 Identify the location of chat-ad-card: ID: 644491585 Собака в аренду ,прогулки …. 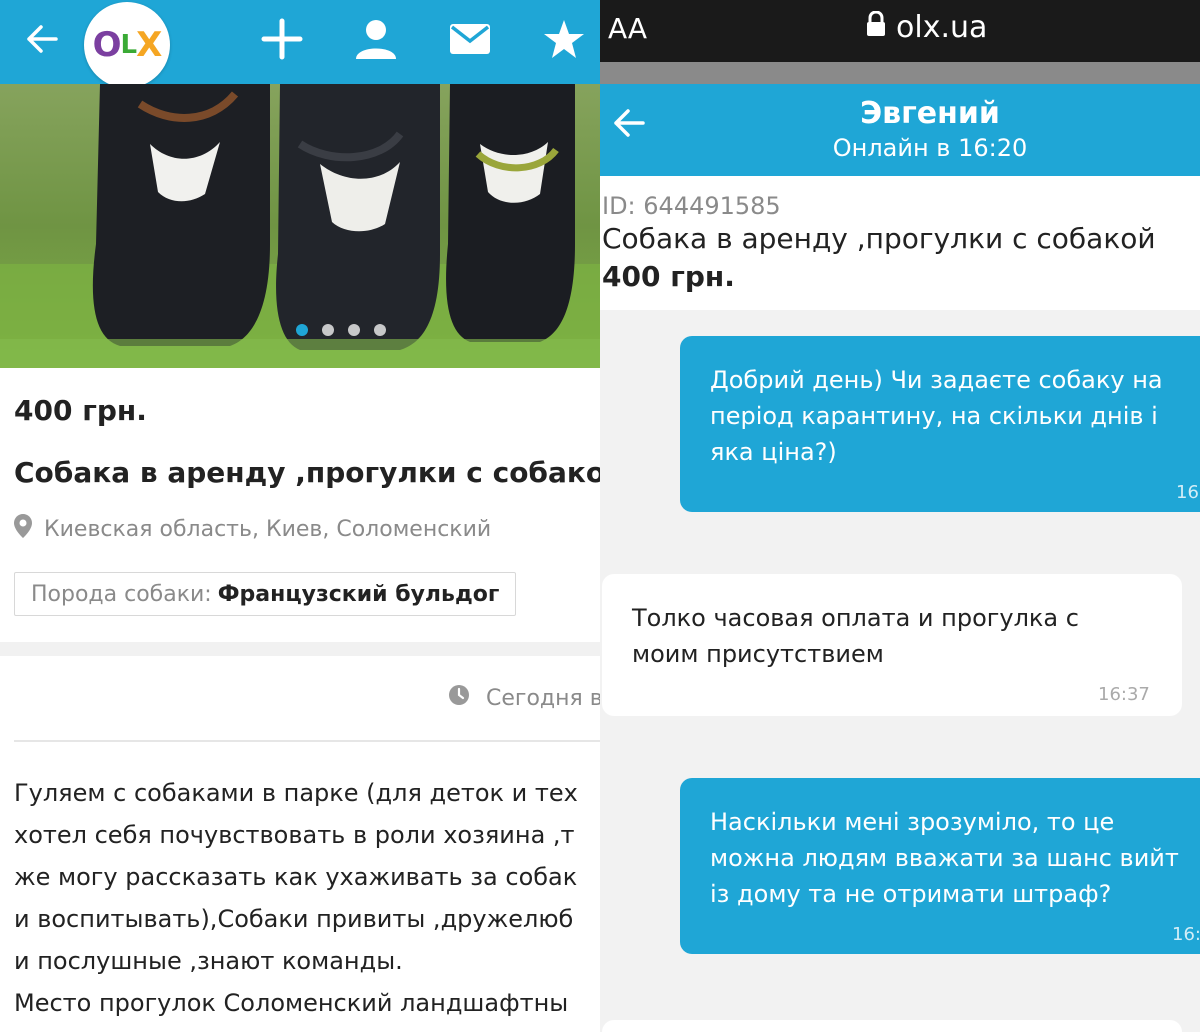
(900, 243).